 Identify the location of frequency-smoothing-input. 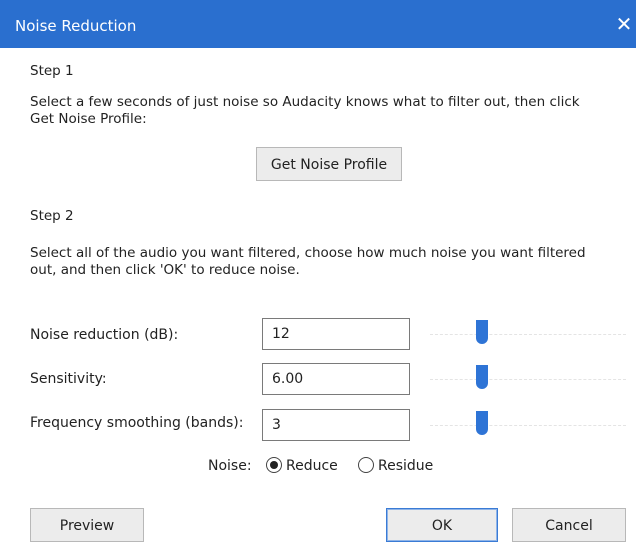
(336, 425).